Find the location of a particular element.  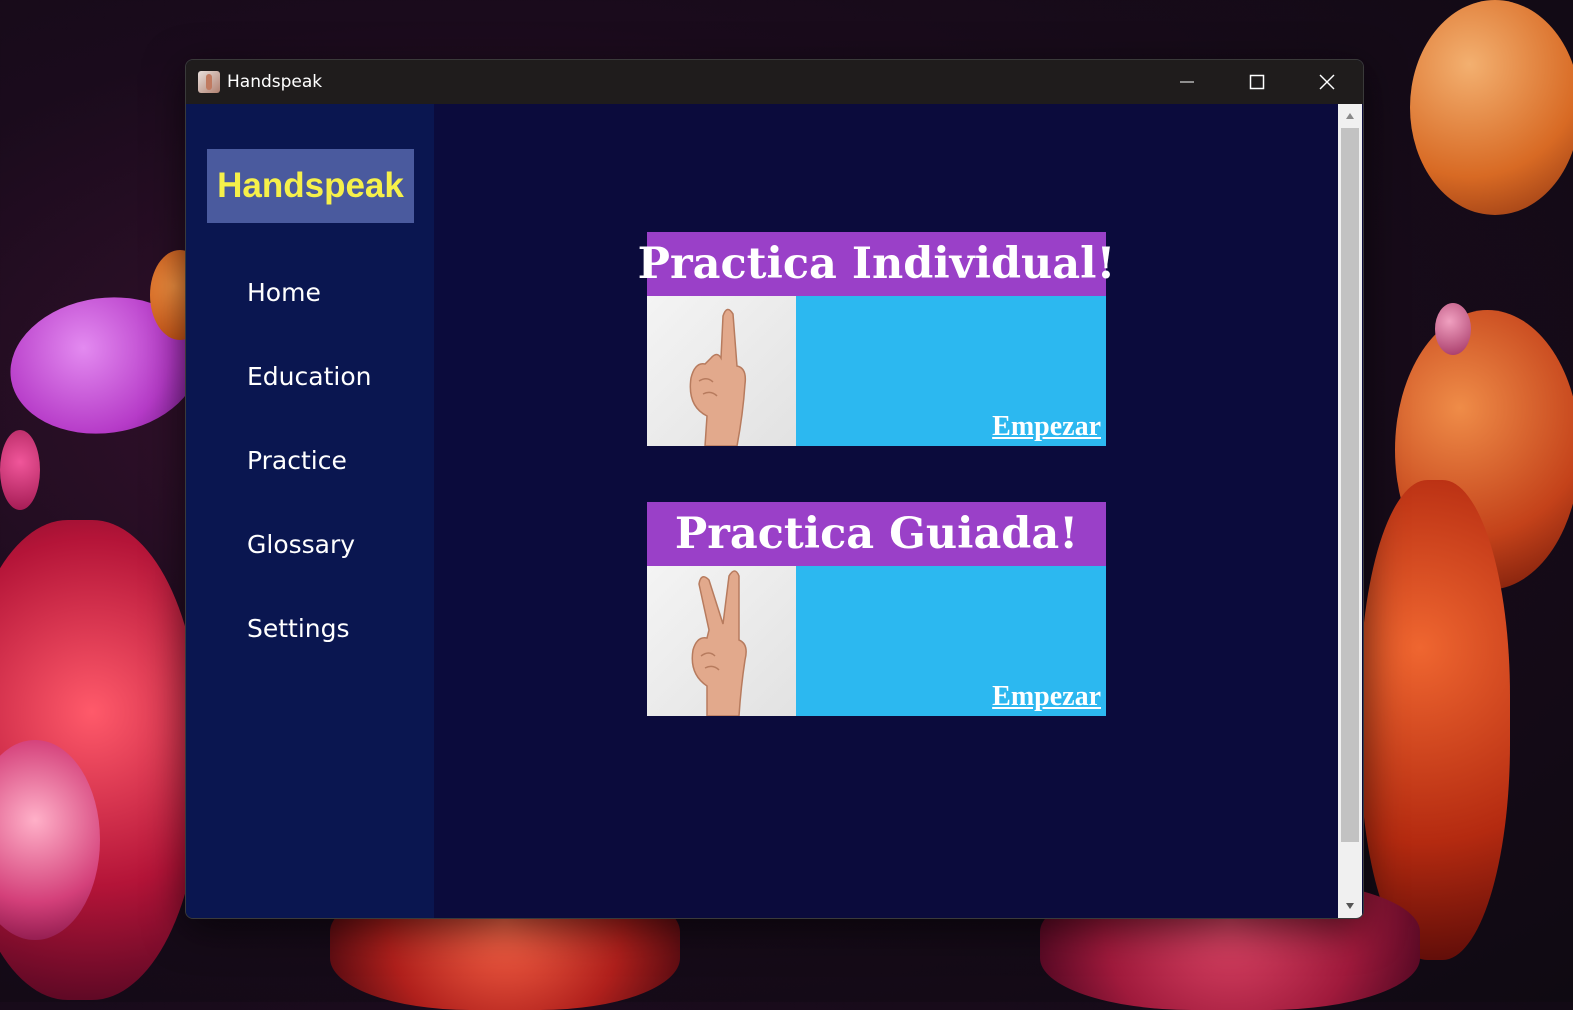

hand-two-finger-icon is located at coordinates (719, 643).